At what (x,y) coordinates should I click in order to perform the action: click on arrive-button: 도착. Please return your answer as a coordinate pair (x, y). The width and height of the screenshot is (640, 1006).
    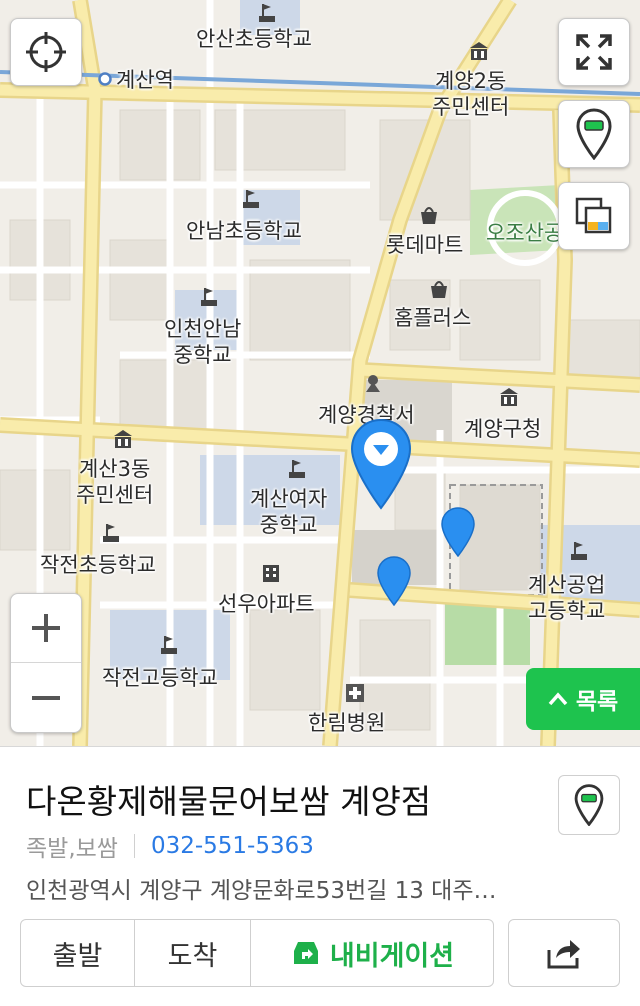
    Looking at the image, I should click on (193, 953).